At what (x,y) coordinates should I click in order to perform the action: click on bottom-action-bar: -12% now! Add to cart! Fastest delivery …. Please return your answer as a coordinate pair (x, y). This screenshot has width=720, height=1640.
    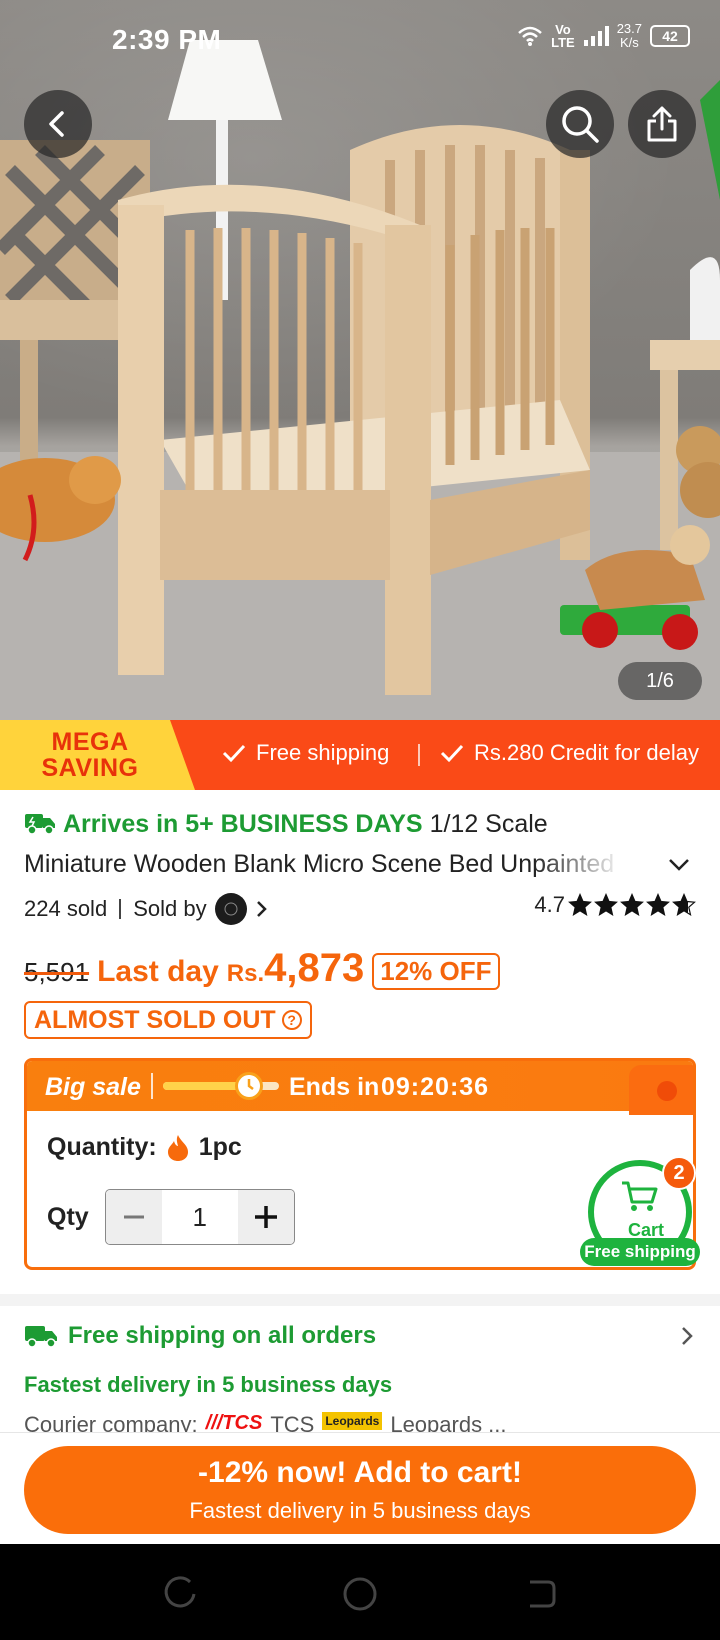
    Looking at the image, I should click on (360, 1488).